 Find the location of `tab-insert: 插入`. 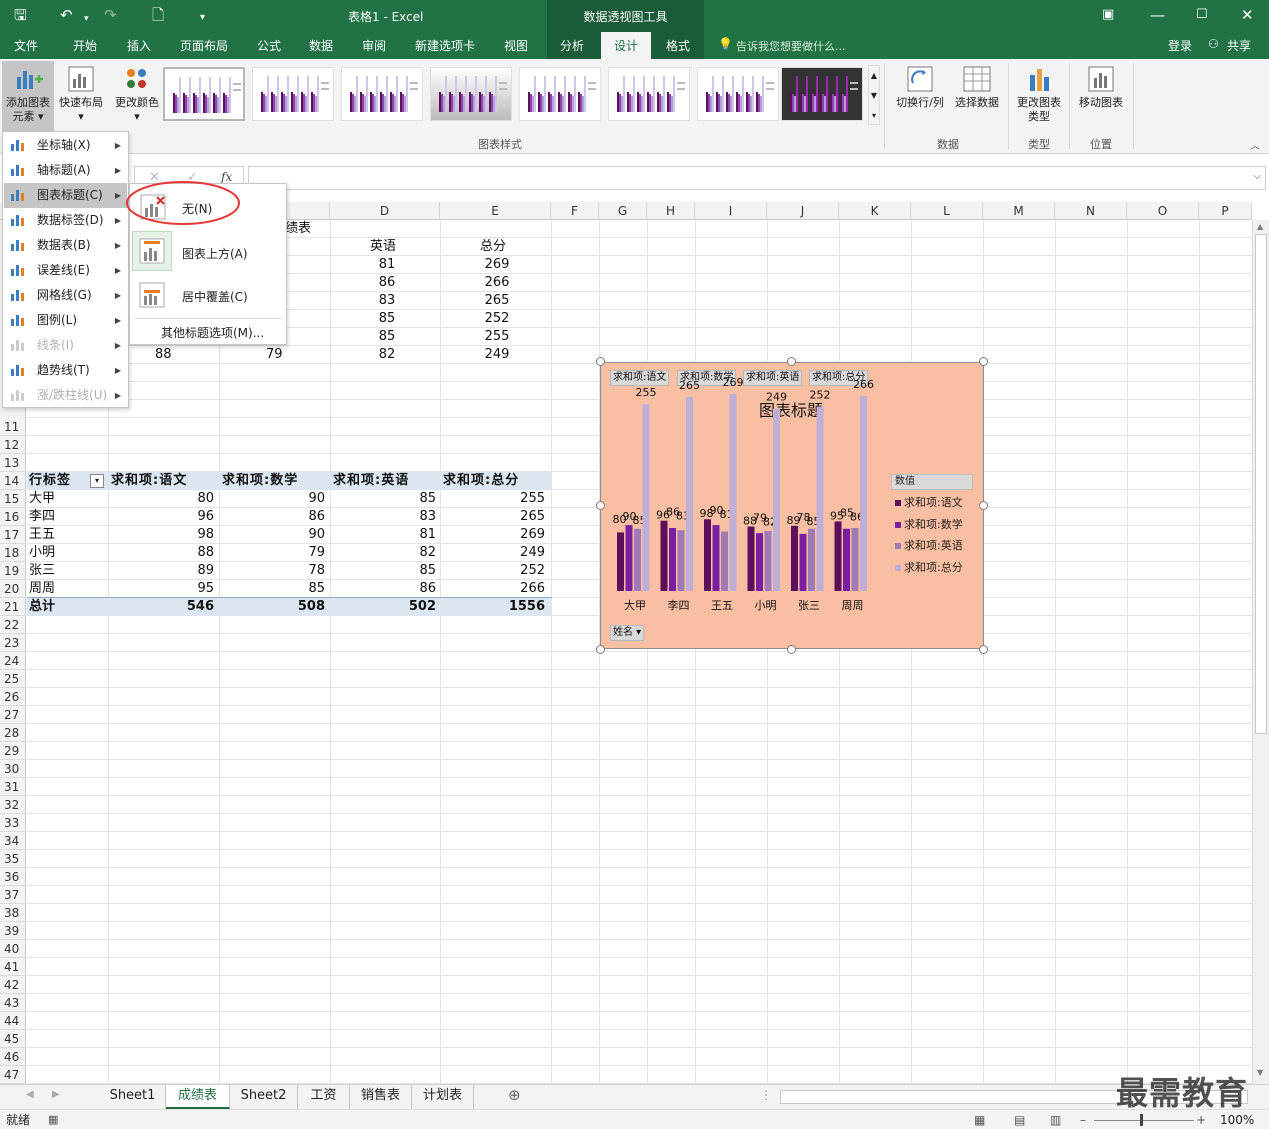

tab-insert: 插入 is located at coordinates (139, 45).